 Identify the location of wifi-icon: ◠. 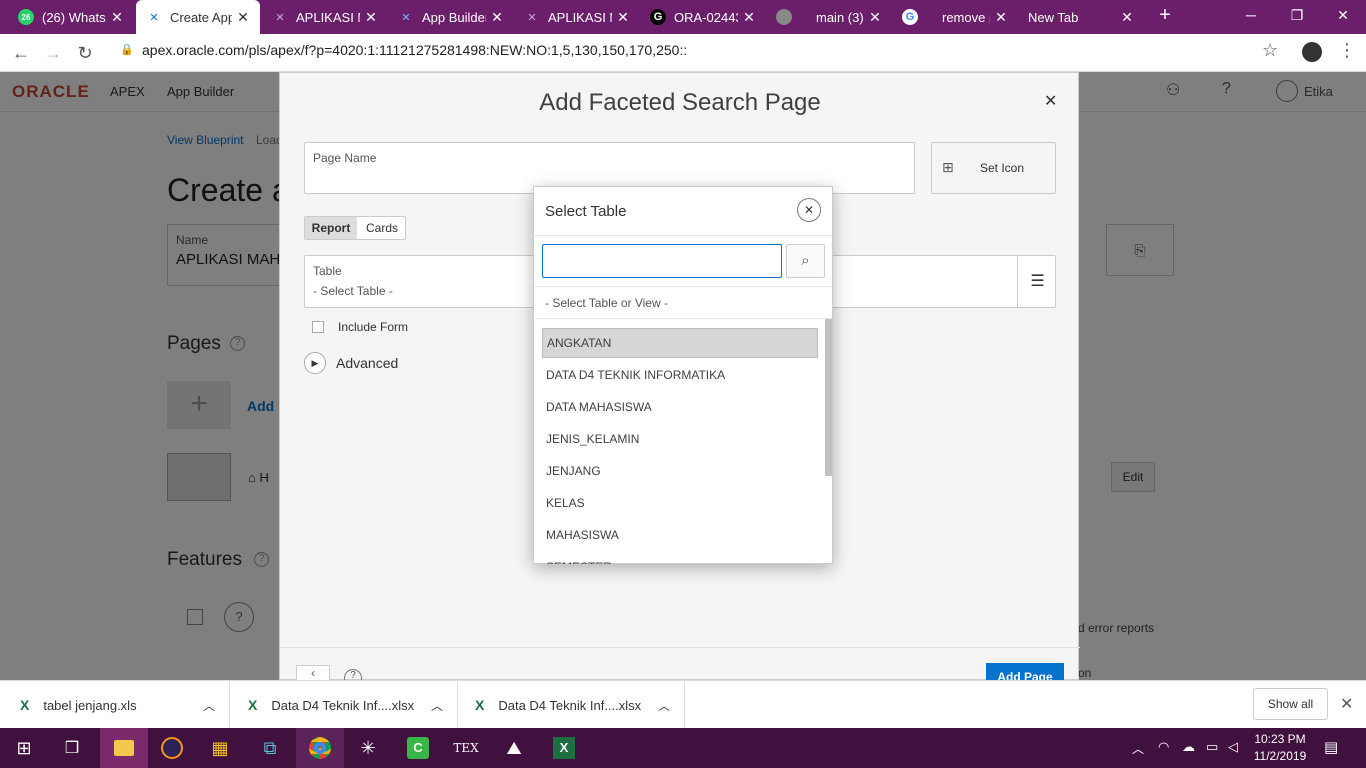
(1163, 747).